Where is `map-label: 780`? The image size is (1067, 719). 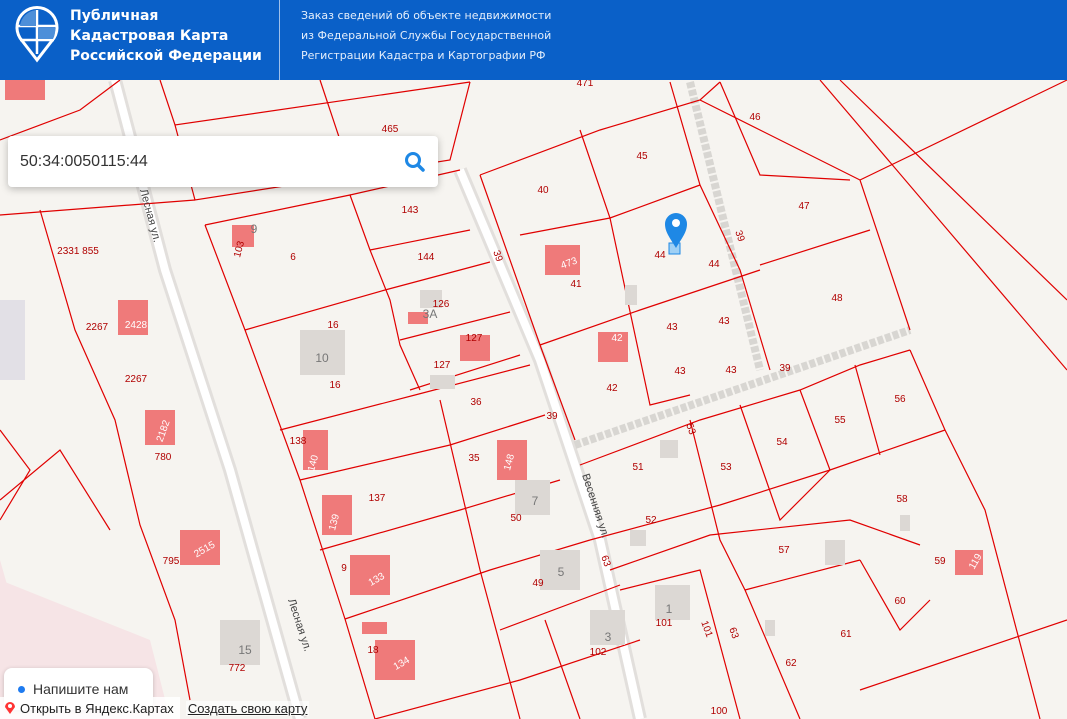
map-label: 780 is located at coordinates (163, 457).